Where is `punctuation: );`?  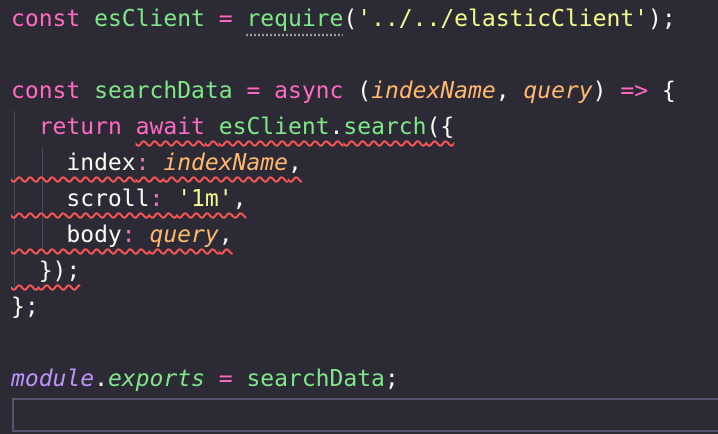 punctuation: ); is located at coordinates (662, 19).